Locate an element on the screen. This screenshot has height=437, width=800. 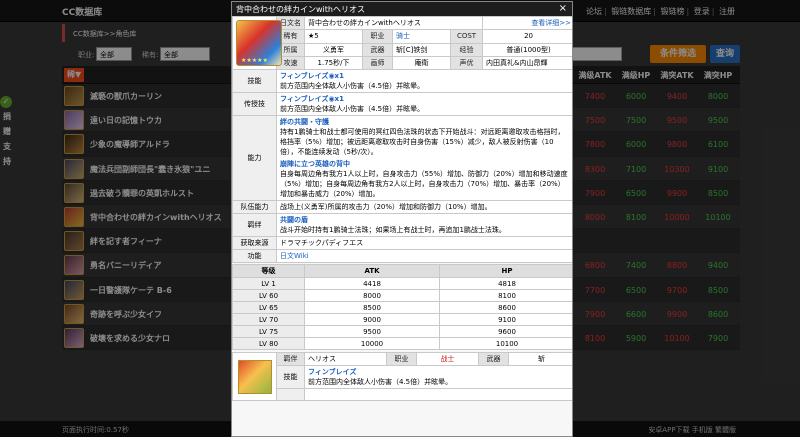
cv-value: 内田真礼&内山昂輝 is located at coordinates (527, 63).